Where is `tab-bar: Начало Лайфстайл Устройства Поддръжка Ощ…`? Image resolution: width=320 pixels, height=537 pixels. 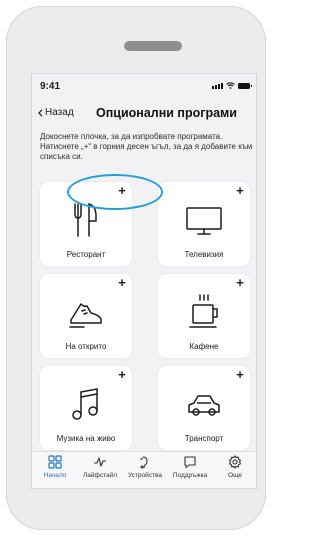
tab-bar: Начало Лайфстайл Устройства Поддръжка Ощ… is located at coordinates (144, 469).